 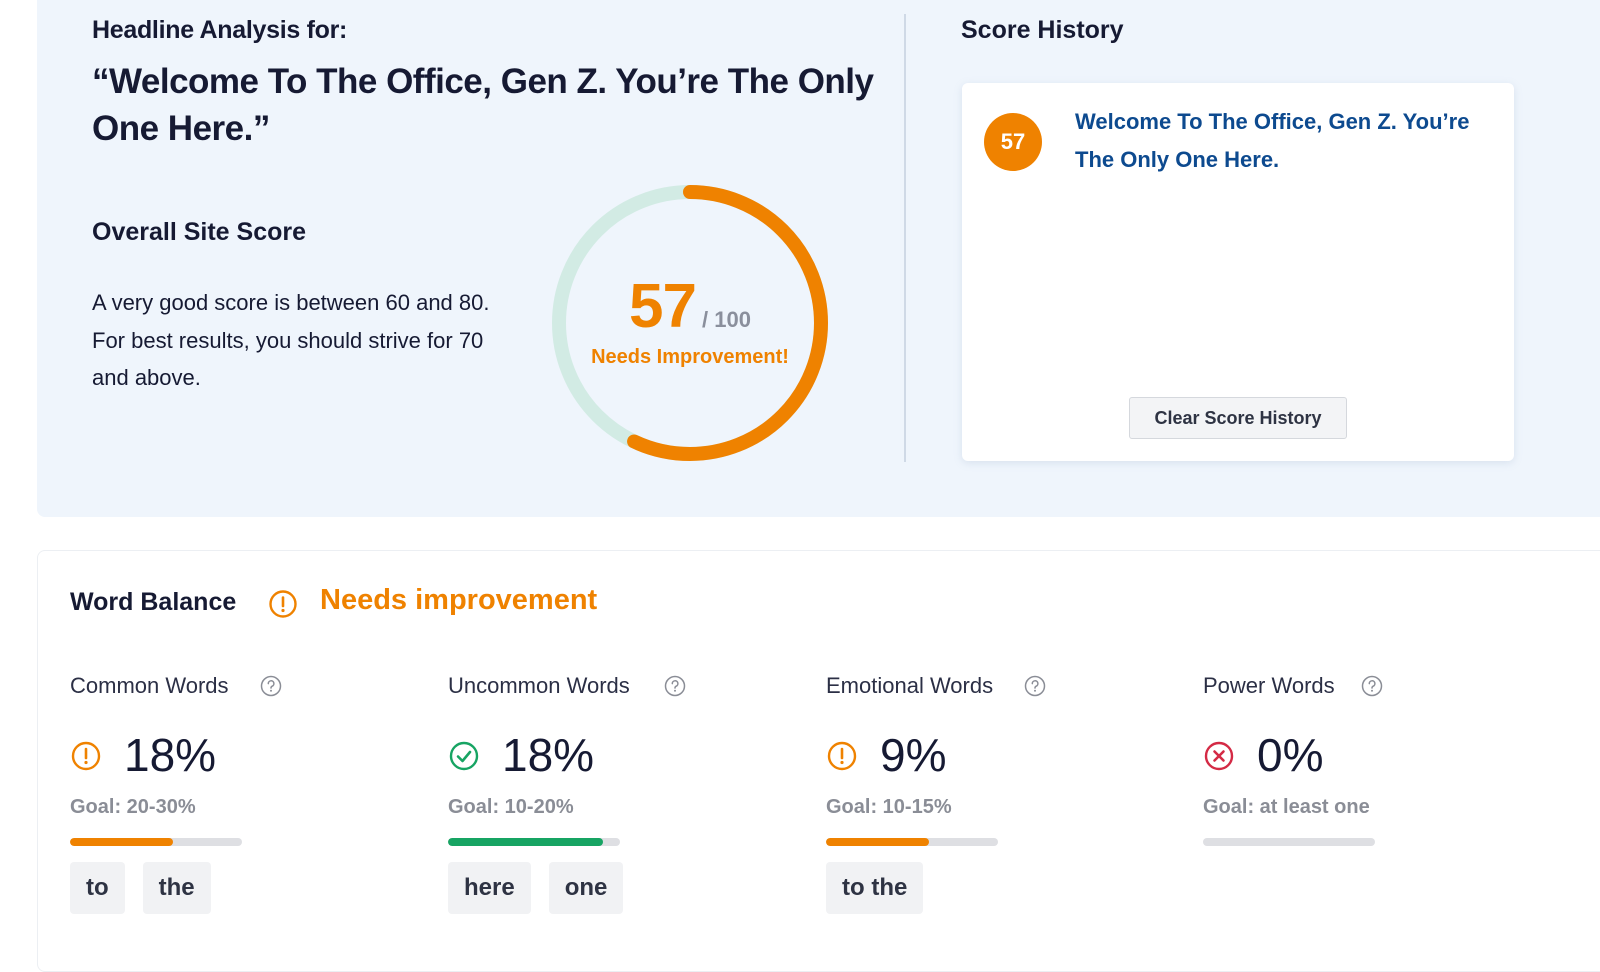 I want to click on word-chip: to, so click(x=97, y=888).